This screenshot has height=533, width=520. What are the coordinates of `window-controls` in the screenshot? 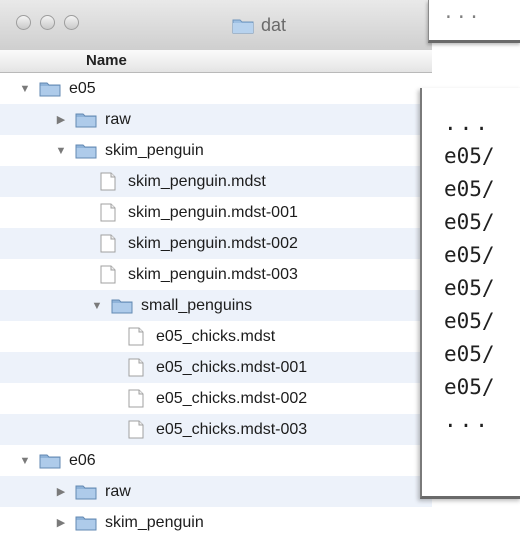 It's located at (47, 22).